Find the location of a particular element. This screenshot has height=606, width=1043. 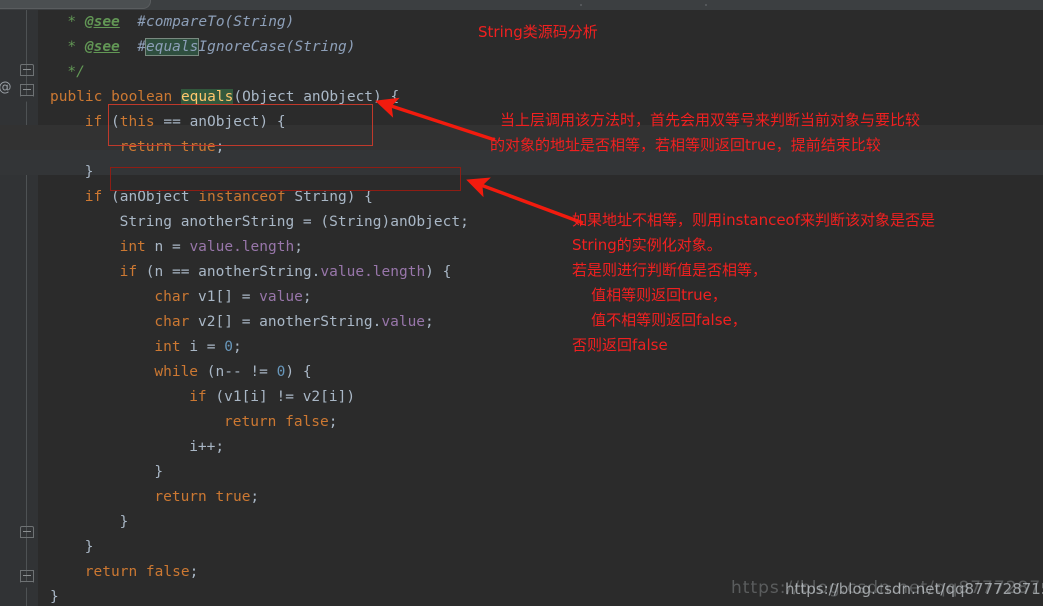

code-line-text: if (v1[i] != v2[i]) is located at coordinates (196, 397).